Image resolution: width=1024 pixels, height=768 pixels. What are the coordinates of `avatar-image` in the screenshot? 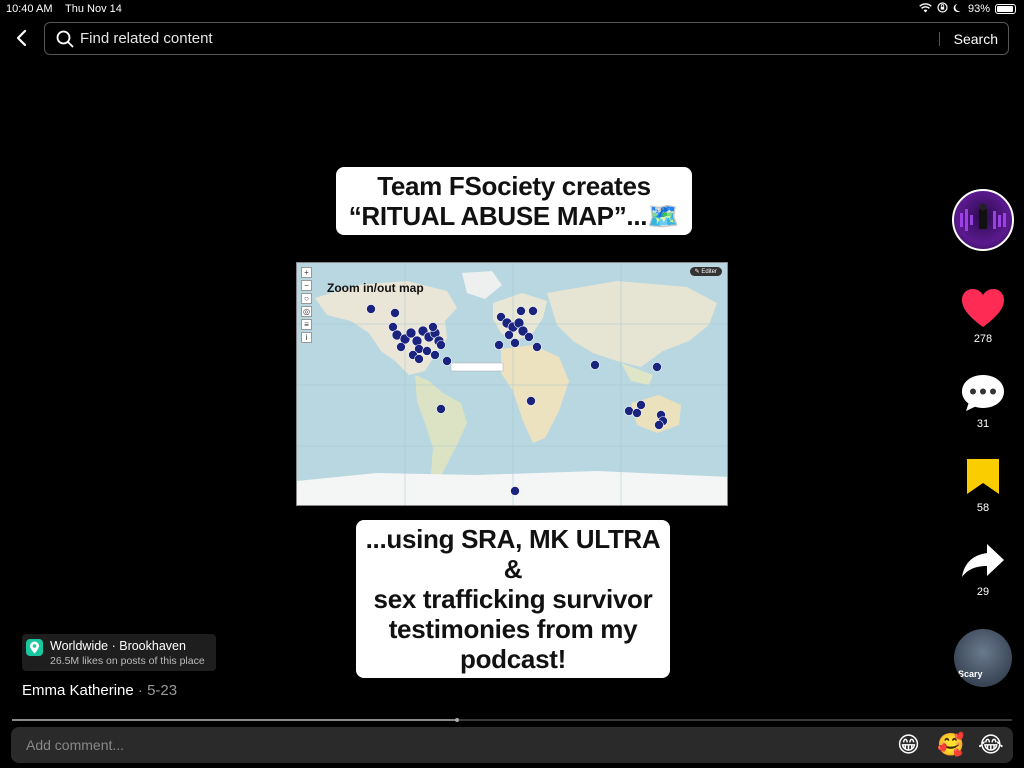 It's located at (983, 217).